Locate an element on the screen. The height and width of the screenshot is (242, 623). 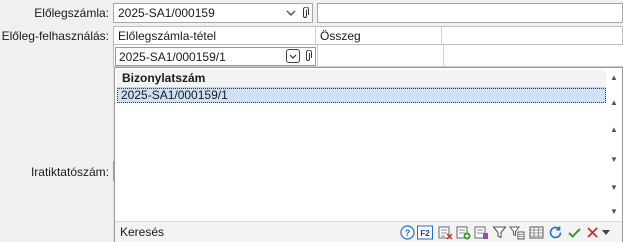
f2-label: F2 is located at coordinates (425, 233).